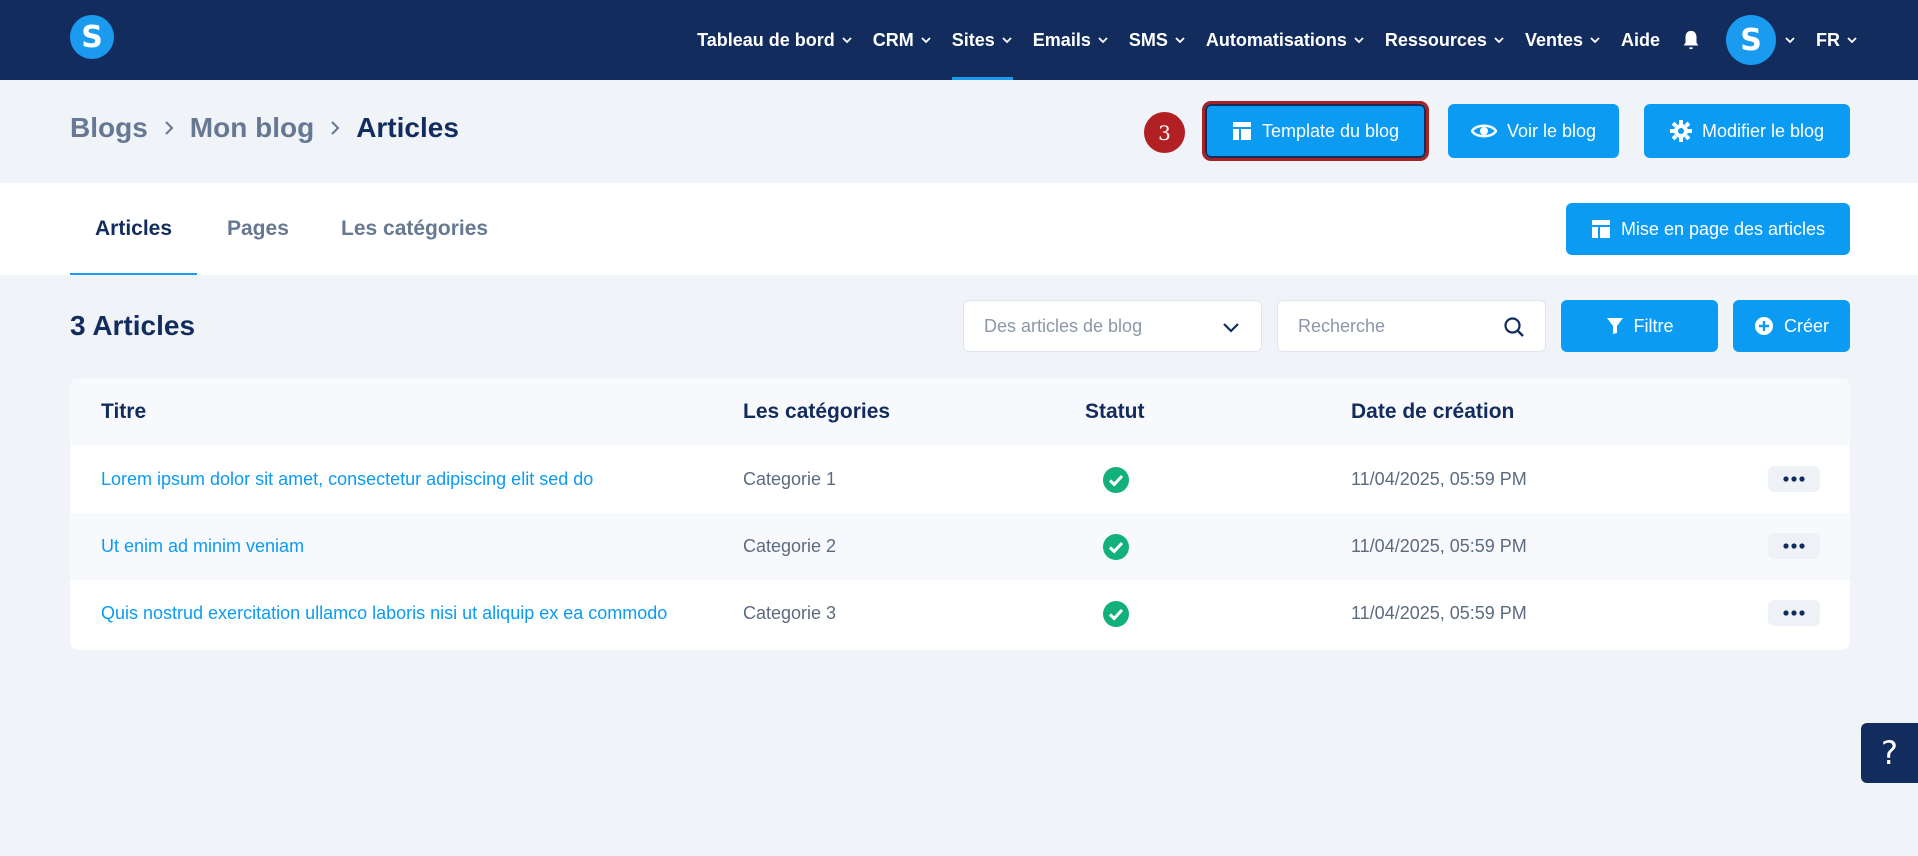  What do you see at coordinates (1514, 327) in the screenshot?
I see `search-icon` at bounding box center [1514, 327].